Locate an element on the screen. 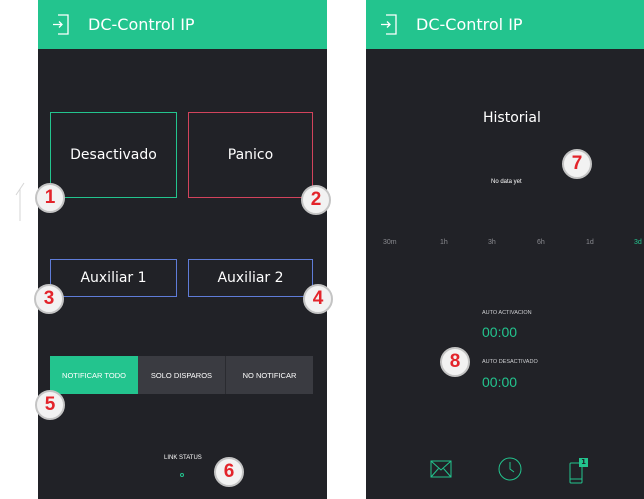 The height and width of the screenshot is (499, 644). segment-solo-disparos: SOLO DISPAROS is located at coordinates (182, 375).